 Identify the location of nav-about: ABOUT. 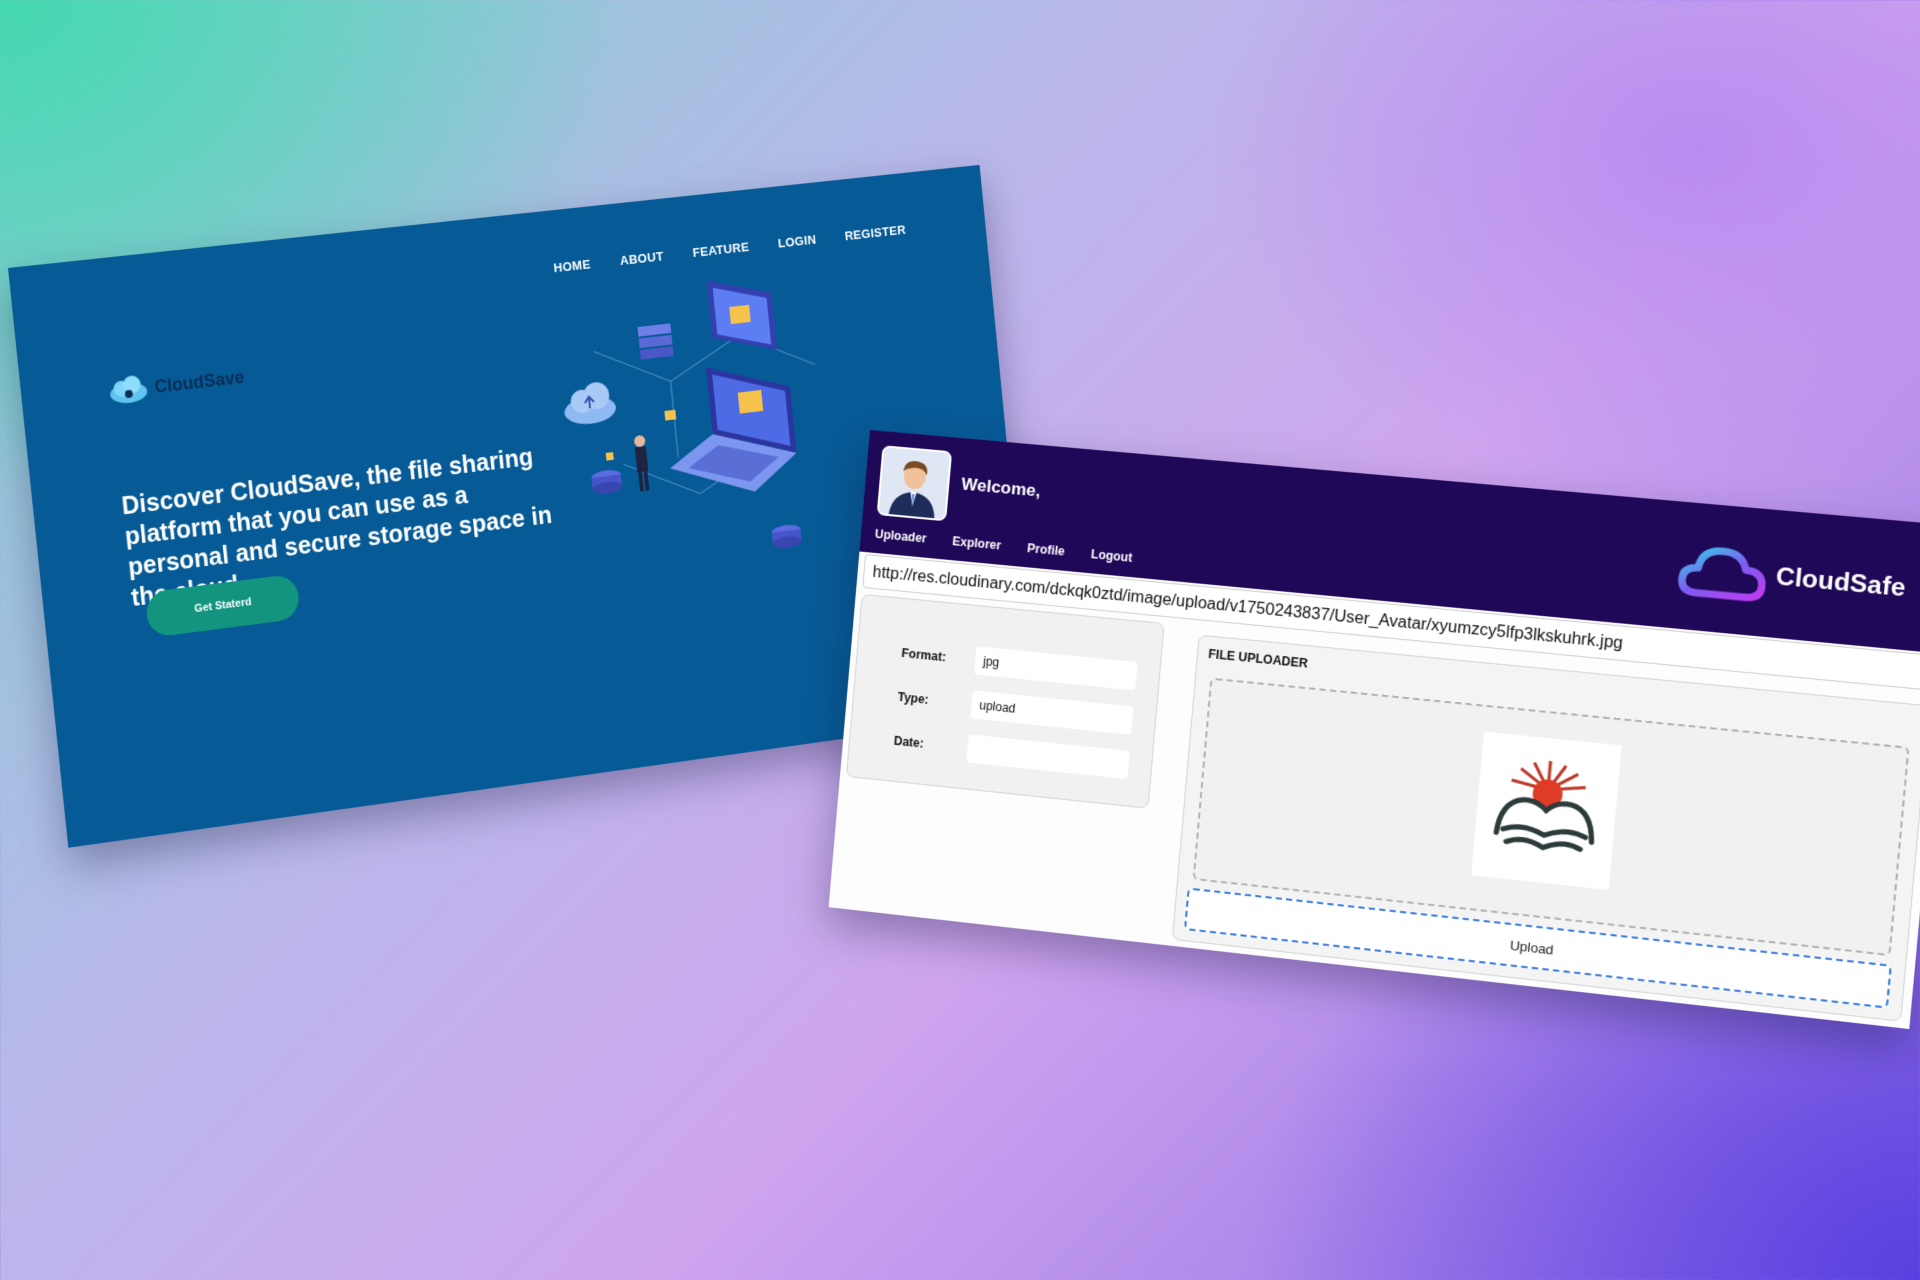
(641, 258).